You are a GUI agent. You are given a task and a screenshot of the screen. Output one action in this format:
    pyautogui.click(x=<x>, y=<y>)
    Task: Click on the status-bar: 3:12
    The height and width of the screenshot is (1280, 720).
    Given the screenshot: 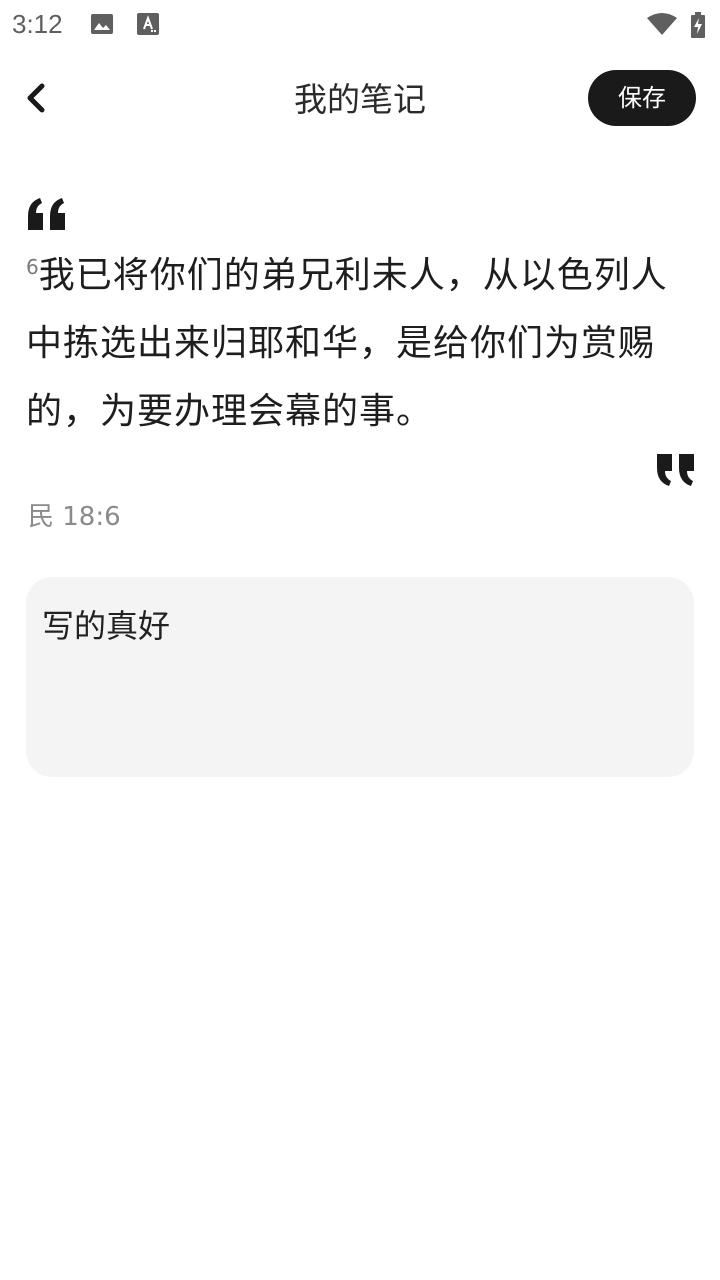 What is the action you would take?
    pyautogui.click(x=360, y=25)
    